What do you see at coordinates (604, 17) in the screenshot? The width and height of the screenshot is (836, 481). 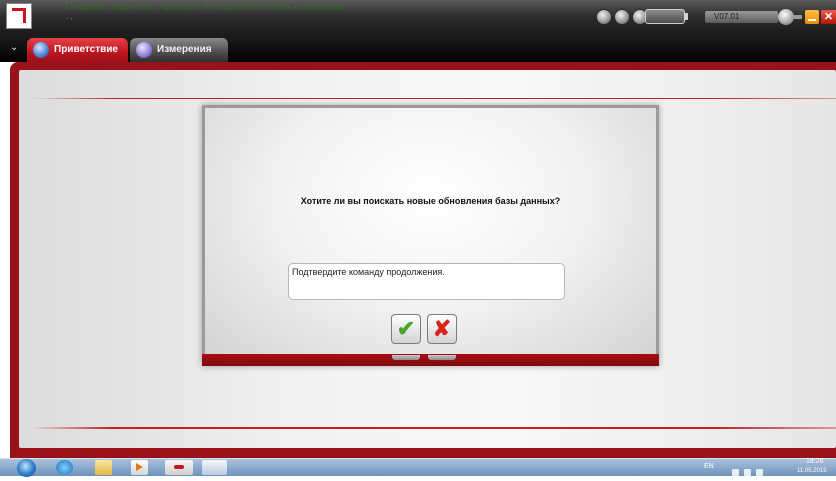 I see `settings-icon` at bounding box center [604, 17].